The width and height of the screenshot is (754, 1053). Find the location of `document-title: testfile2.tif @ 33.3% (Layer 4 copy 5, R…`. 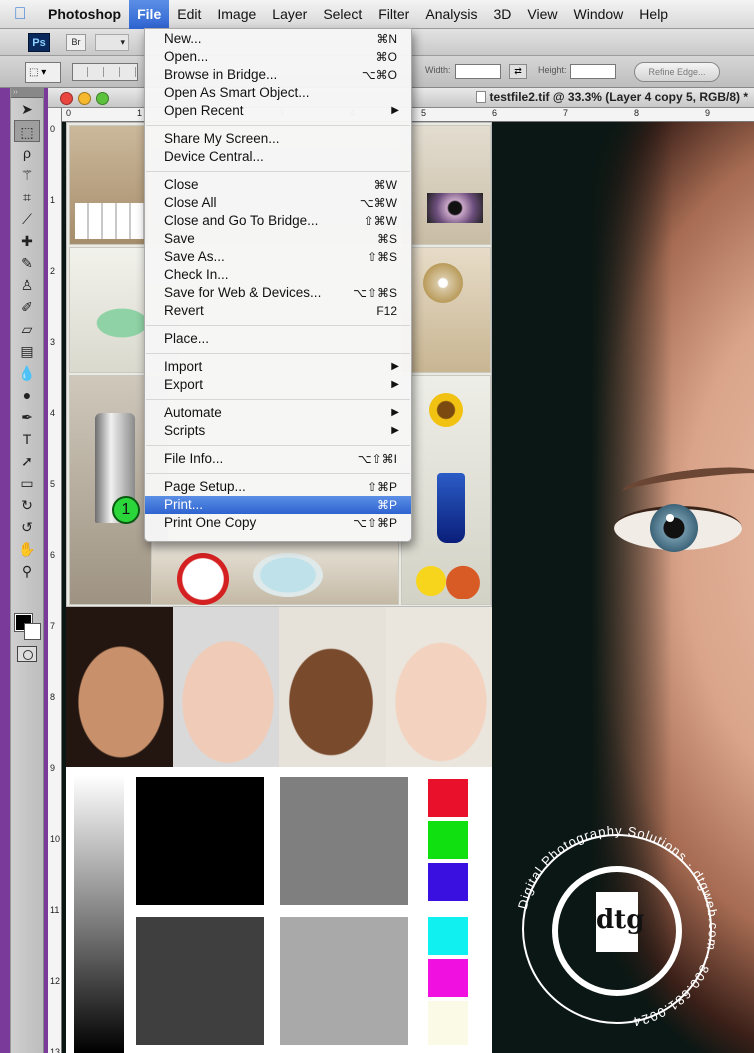

document-title: testfile2.tif @ 33.3% (Layer 4 copy 5, R… is located at coordinates (611, 97).